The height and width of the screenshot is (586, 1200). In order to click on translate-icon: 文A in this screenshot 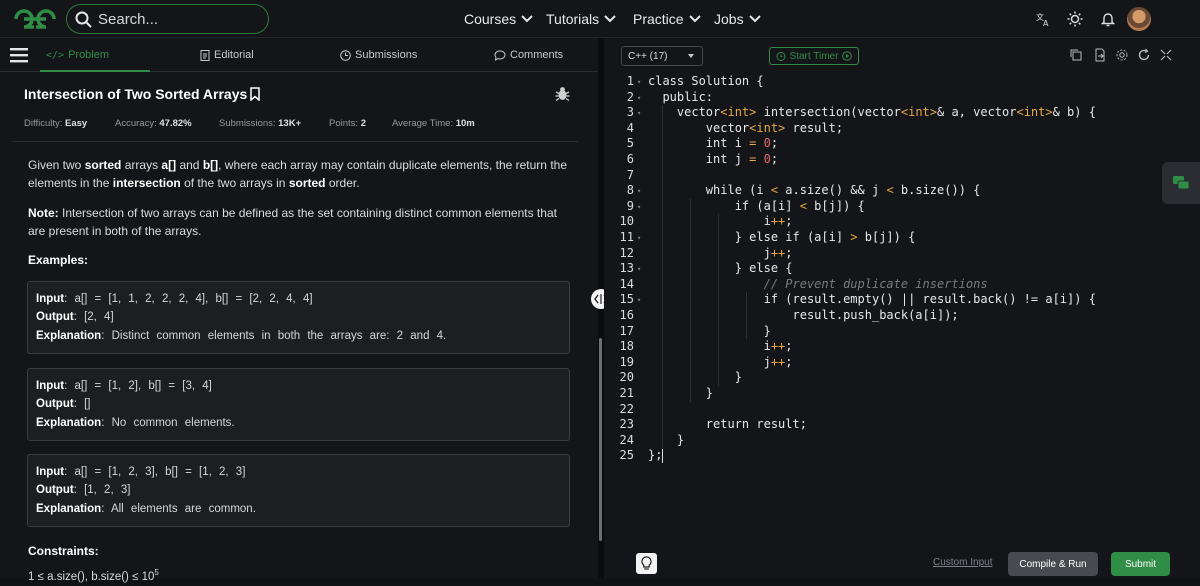, I will do `click(1043, 19)`.